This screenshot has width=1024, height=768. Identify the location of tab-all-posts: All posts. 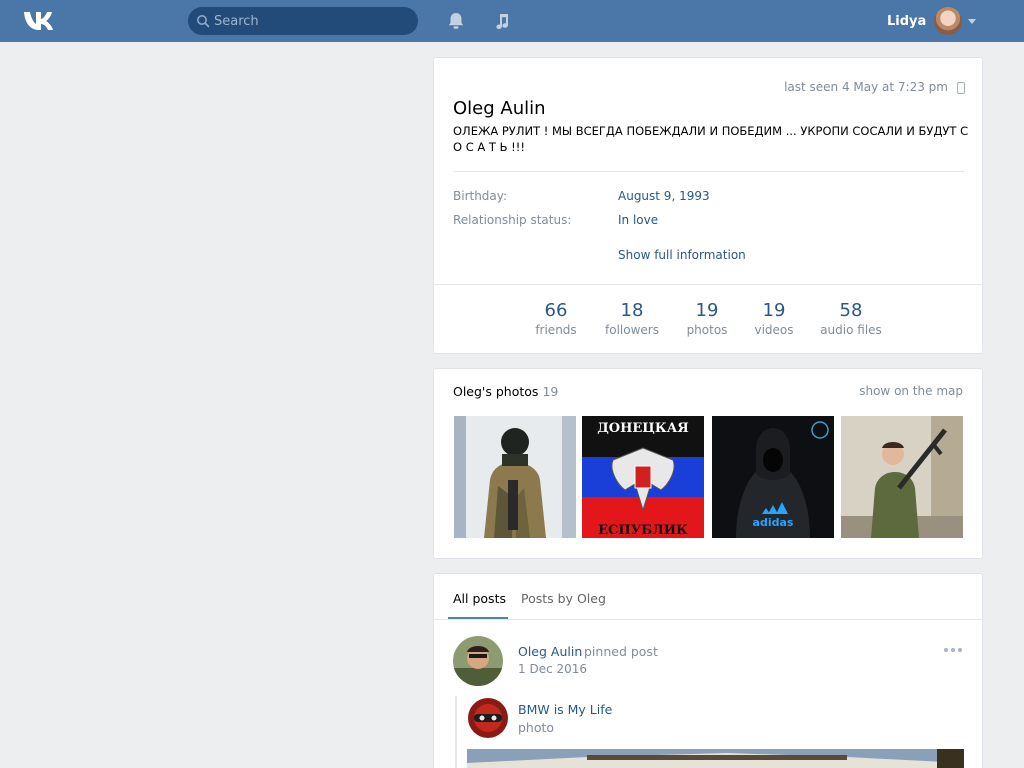
(479, 598).